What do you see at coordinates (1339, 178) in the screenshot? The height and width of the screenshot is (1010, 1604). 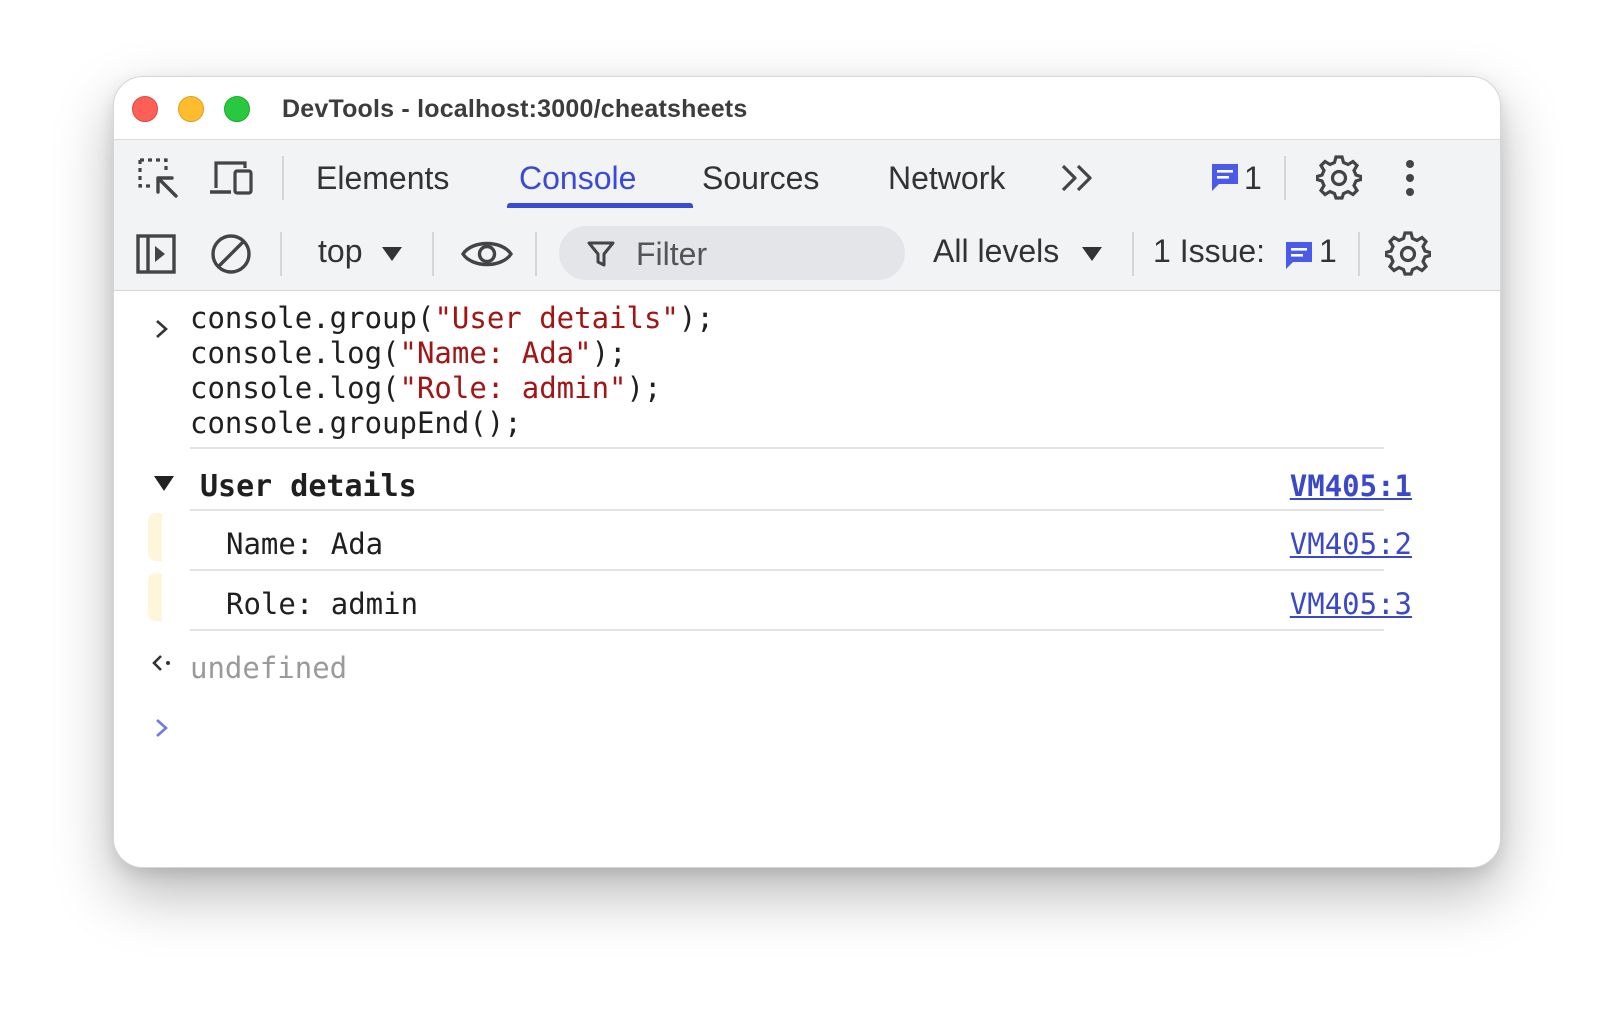 I see `settings-gear-icon` at bounding box center [1339, 178].